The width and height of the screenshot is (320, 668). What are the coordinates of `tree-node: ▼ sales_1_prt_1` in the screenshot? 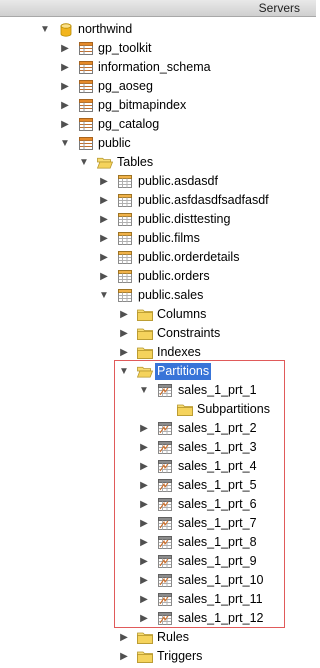 It's located at (158, 390).